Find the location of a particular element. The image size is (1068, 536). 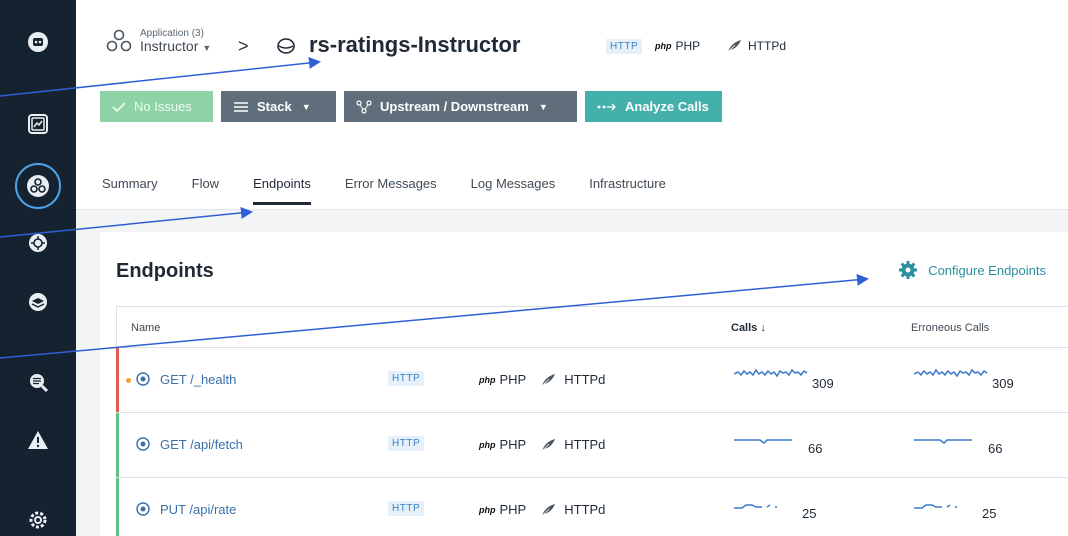

service-tech-php: php PHP is located at coordinates (677, 46).